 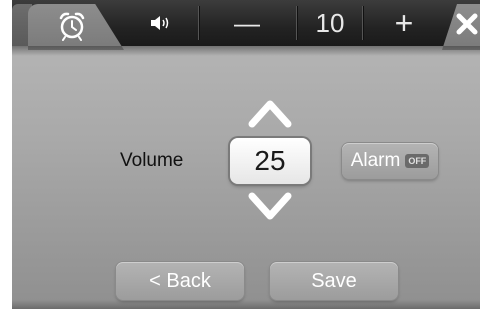 I want to click on alarm-toggle-button: Alarm OFF, so click(x=390, y=161).